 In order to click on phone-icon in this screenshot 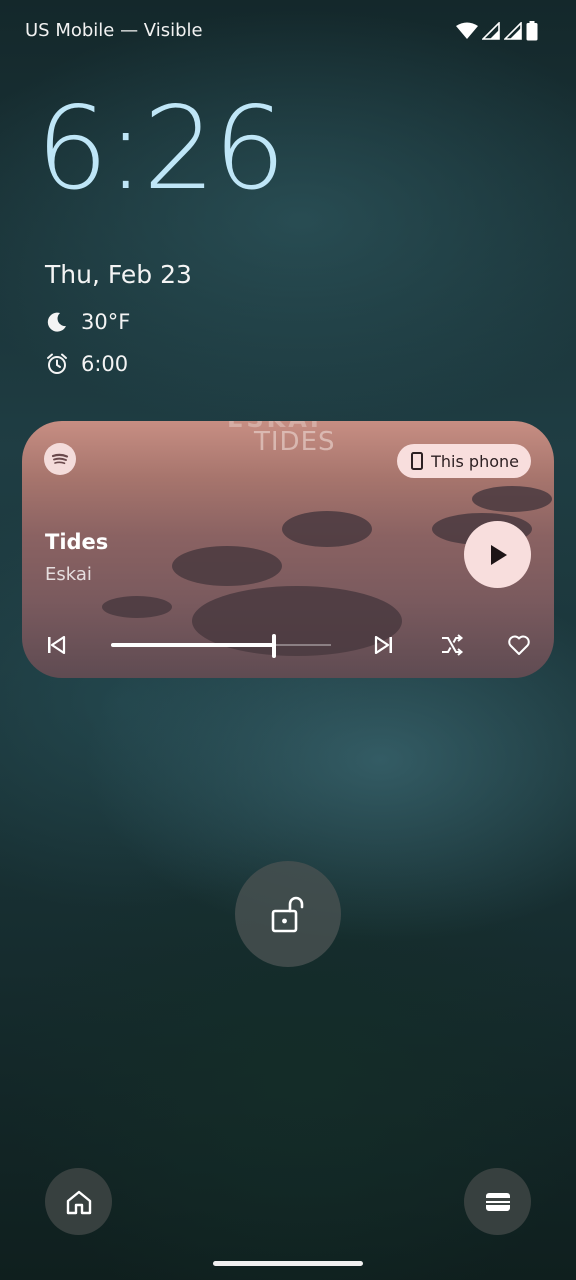, I will do `click(417, 461)`.